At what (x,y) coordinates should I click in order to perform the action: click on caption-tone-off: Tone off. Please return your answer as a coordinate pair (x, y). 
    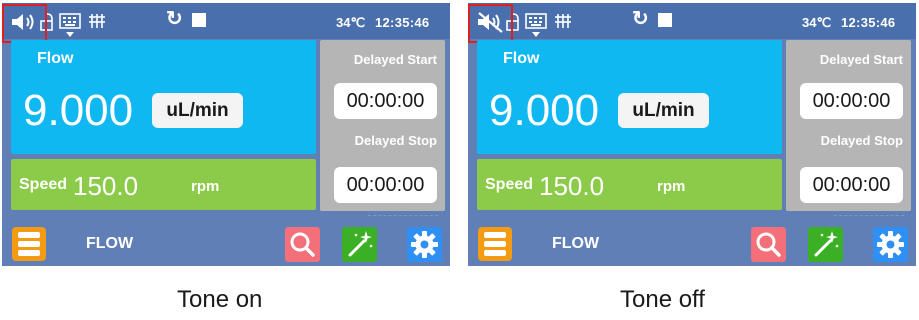
    Looking at the image, I should click on (662, 299).